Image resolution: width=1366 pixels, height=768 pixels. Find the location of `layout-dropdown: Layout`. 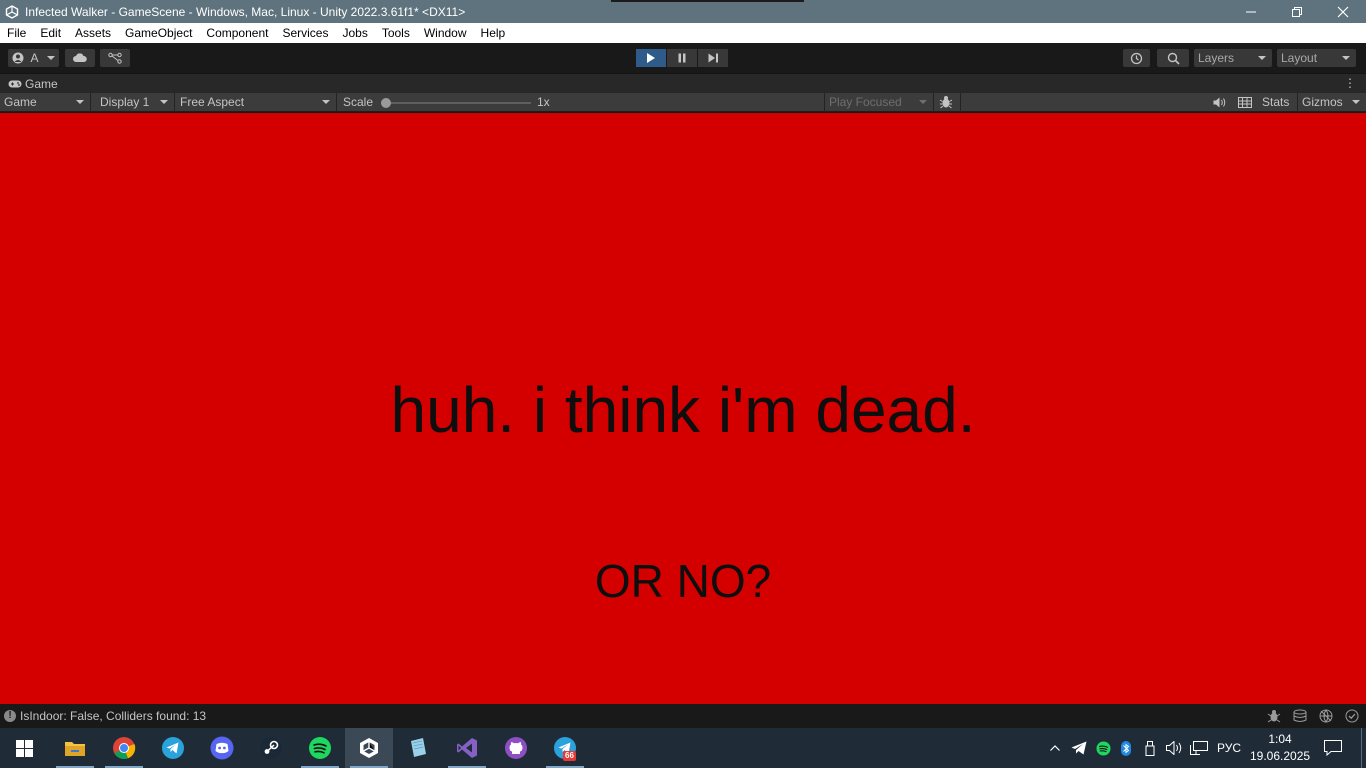

layout-dropdown: Layout is located at coordinates (1316, 58).